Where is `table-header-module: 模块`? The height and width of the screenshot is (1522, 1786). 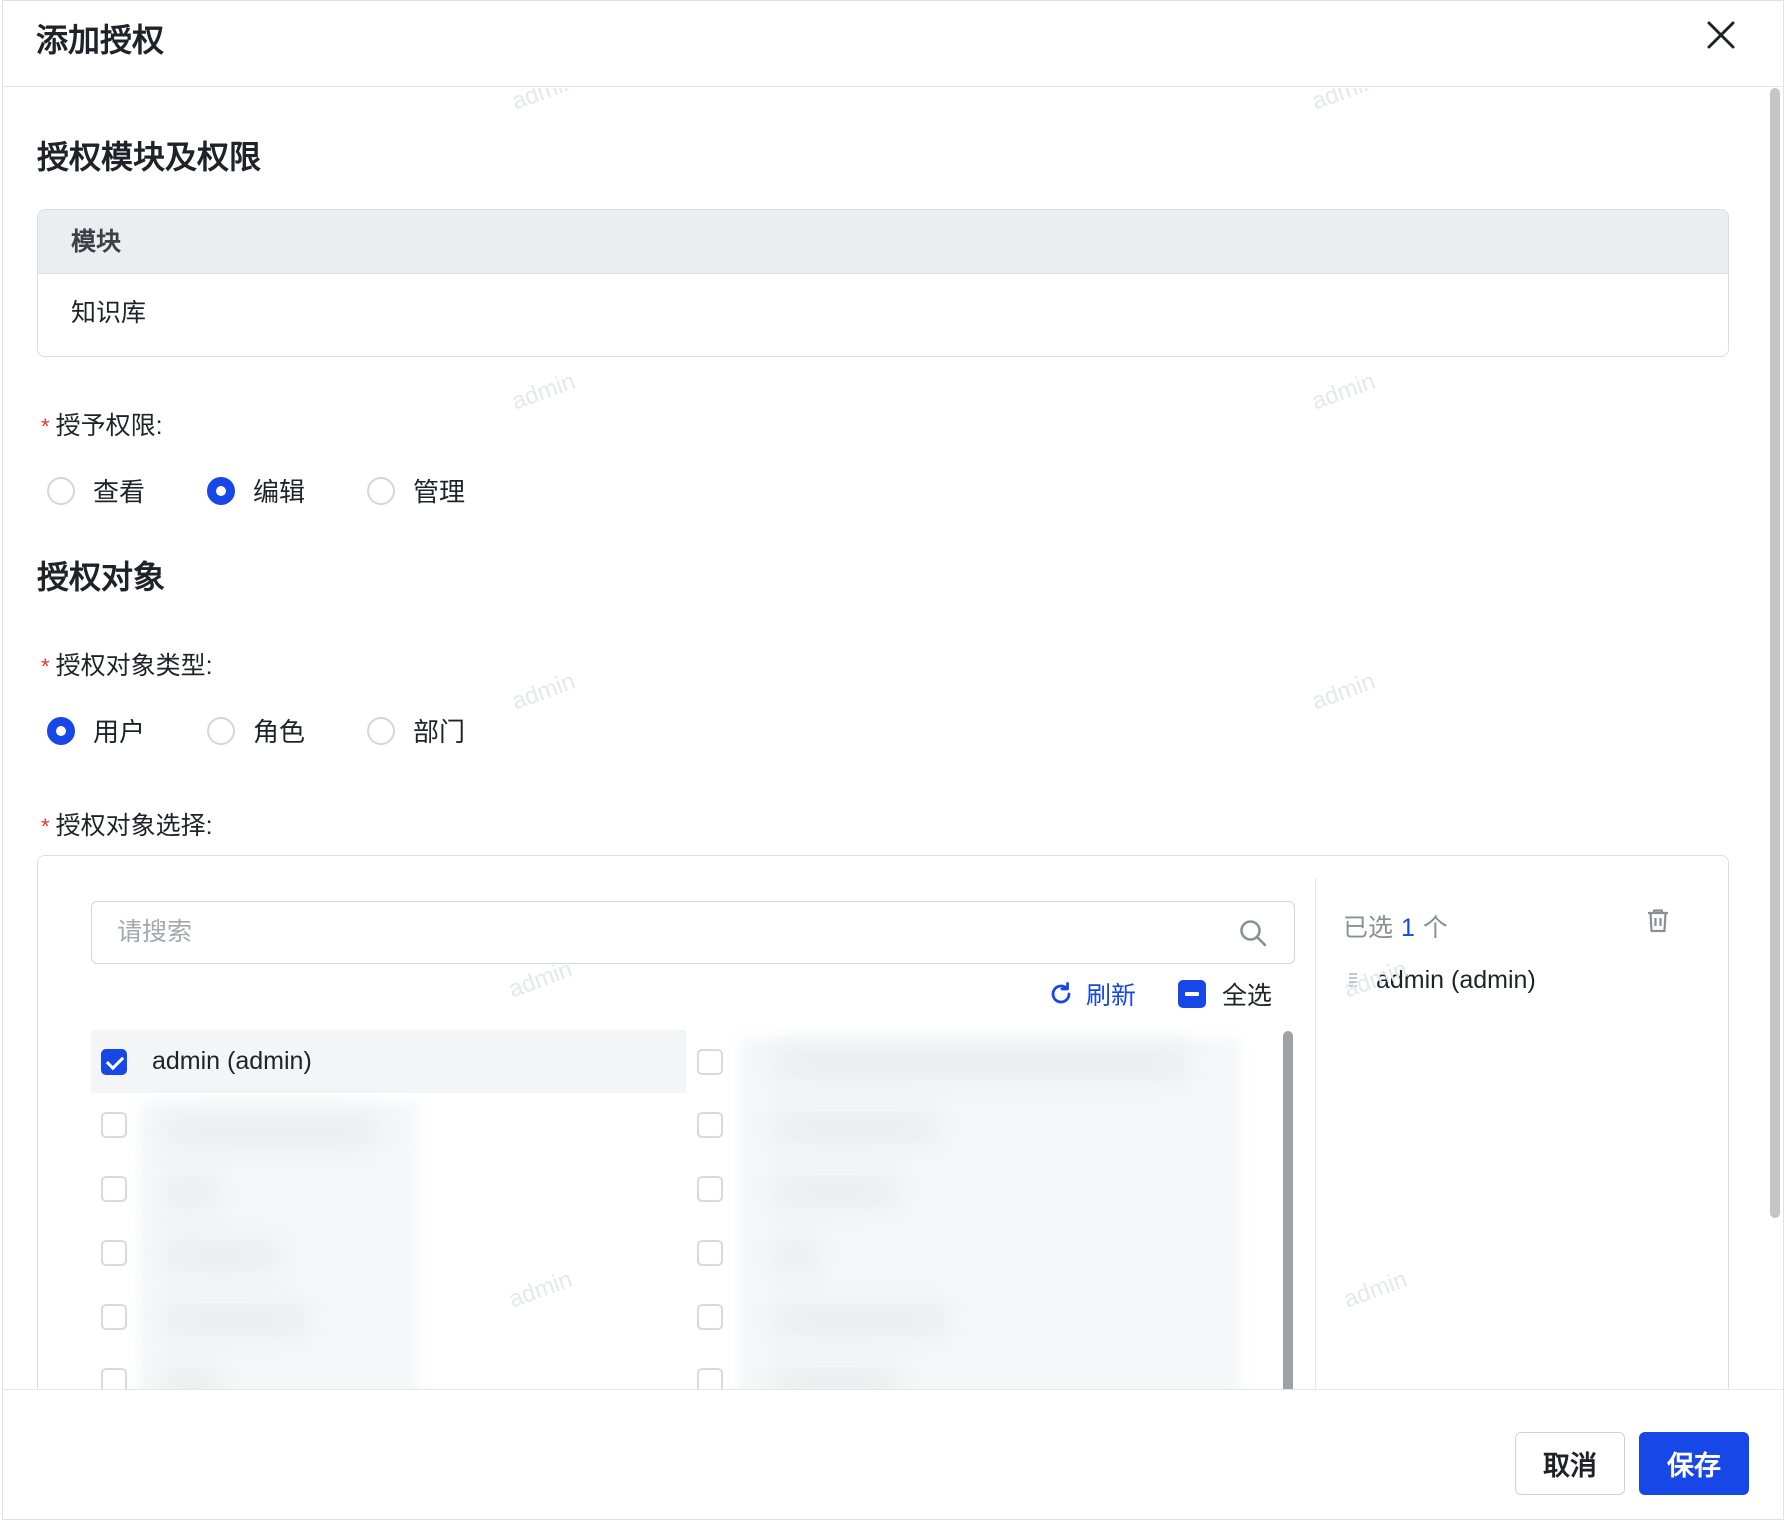
table-header-module: 模块 is located at coordinates (883, 242).